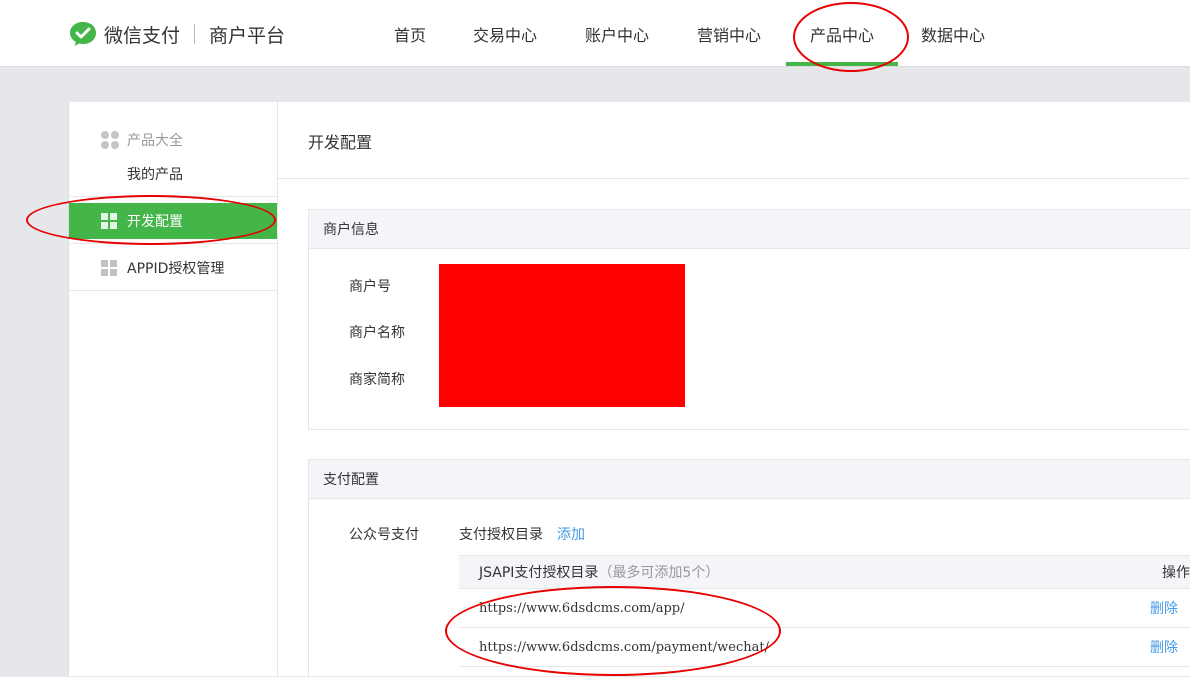  What do you see at coordinates (1176, 573) in the screenshot?
I see `table-header-op: 操作` at bounding box center [1176, 573].